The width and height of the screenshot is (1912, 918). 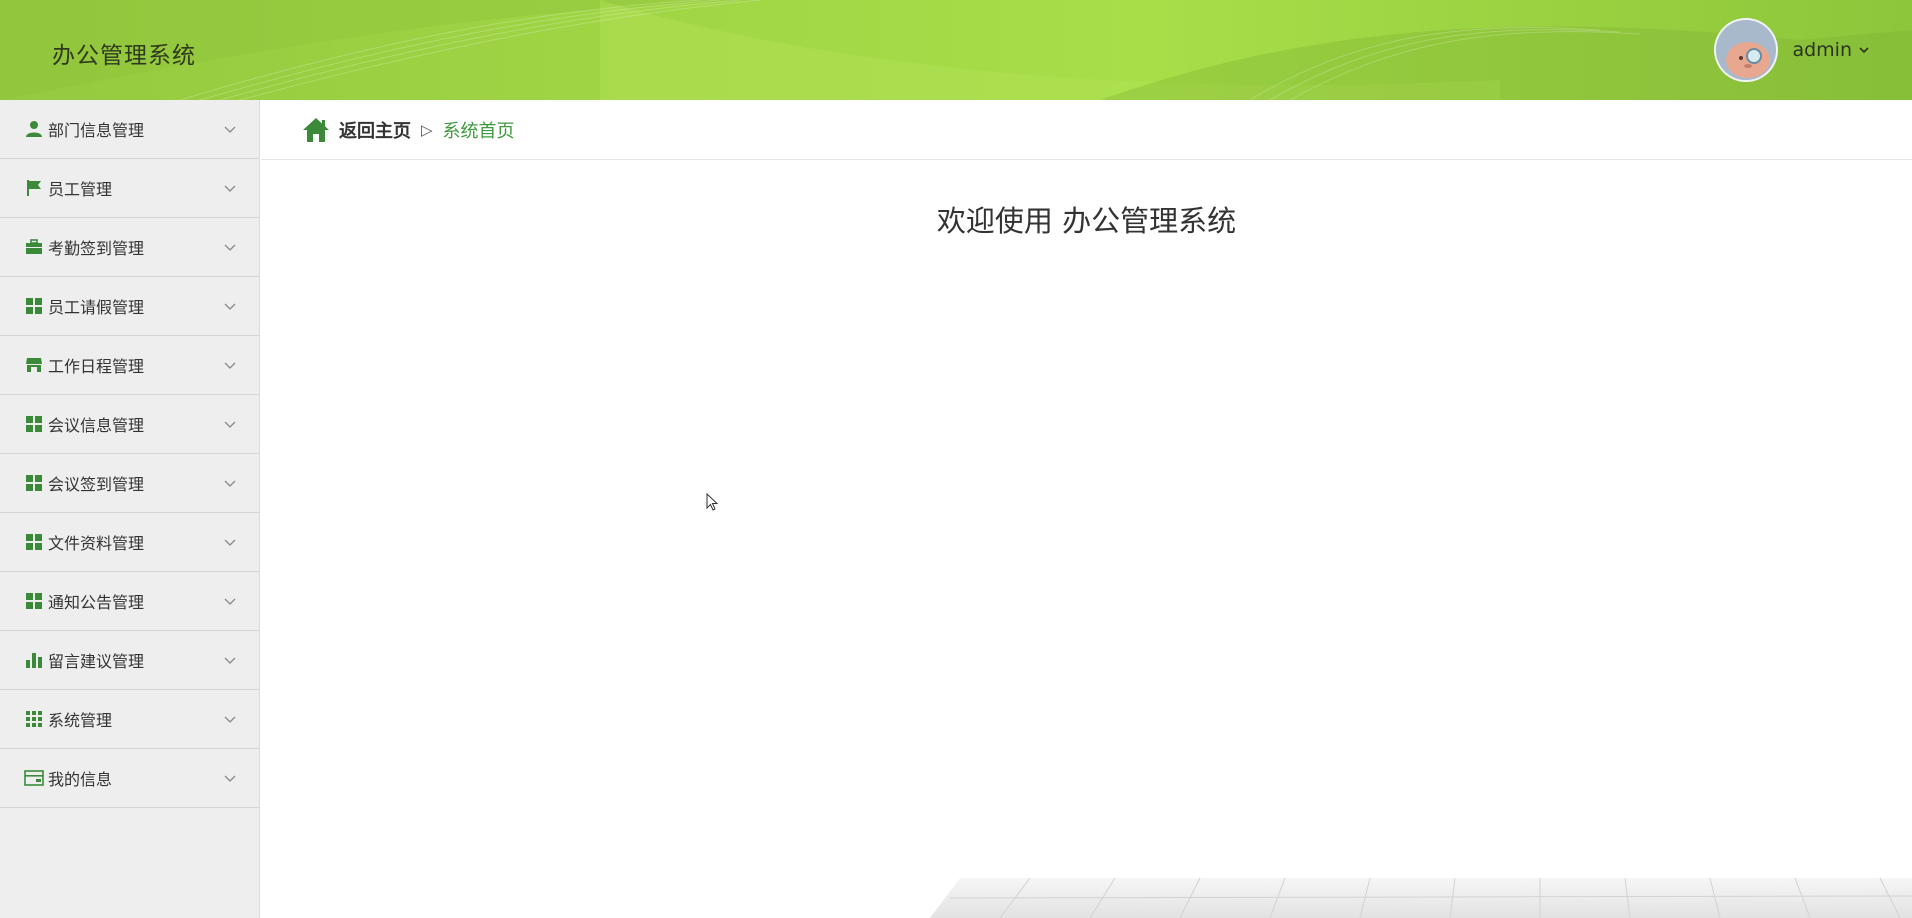 I want to click on sidebar-item-notices: 通知公告管理, so click(x=129, y=601).